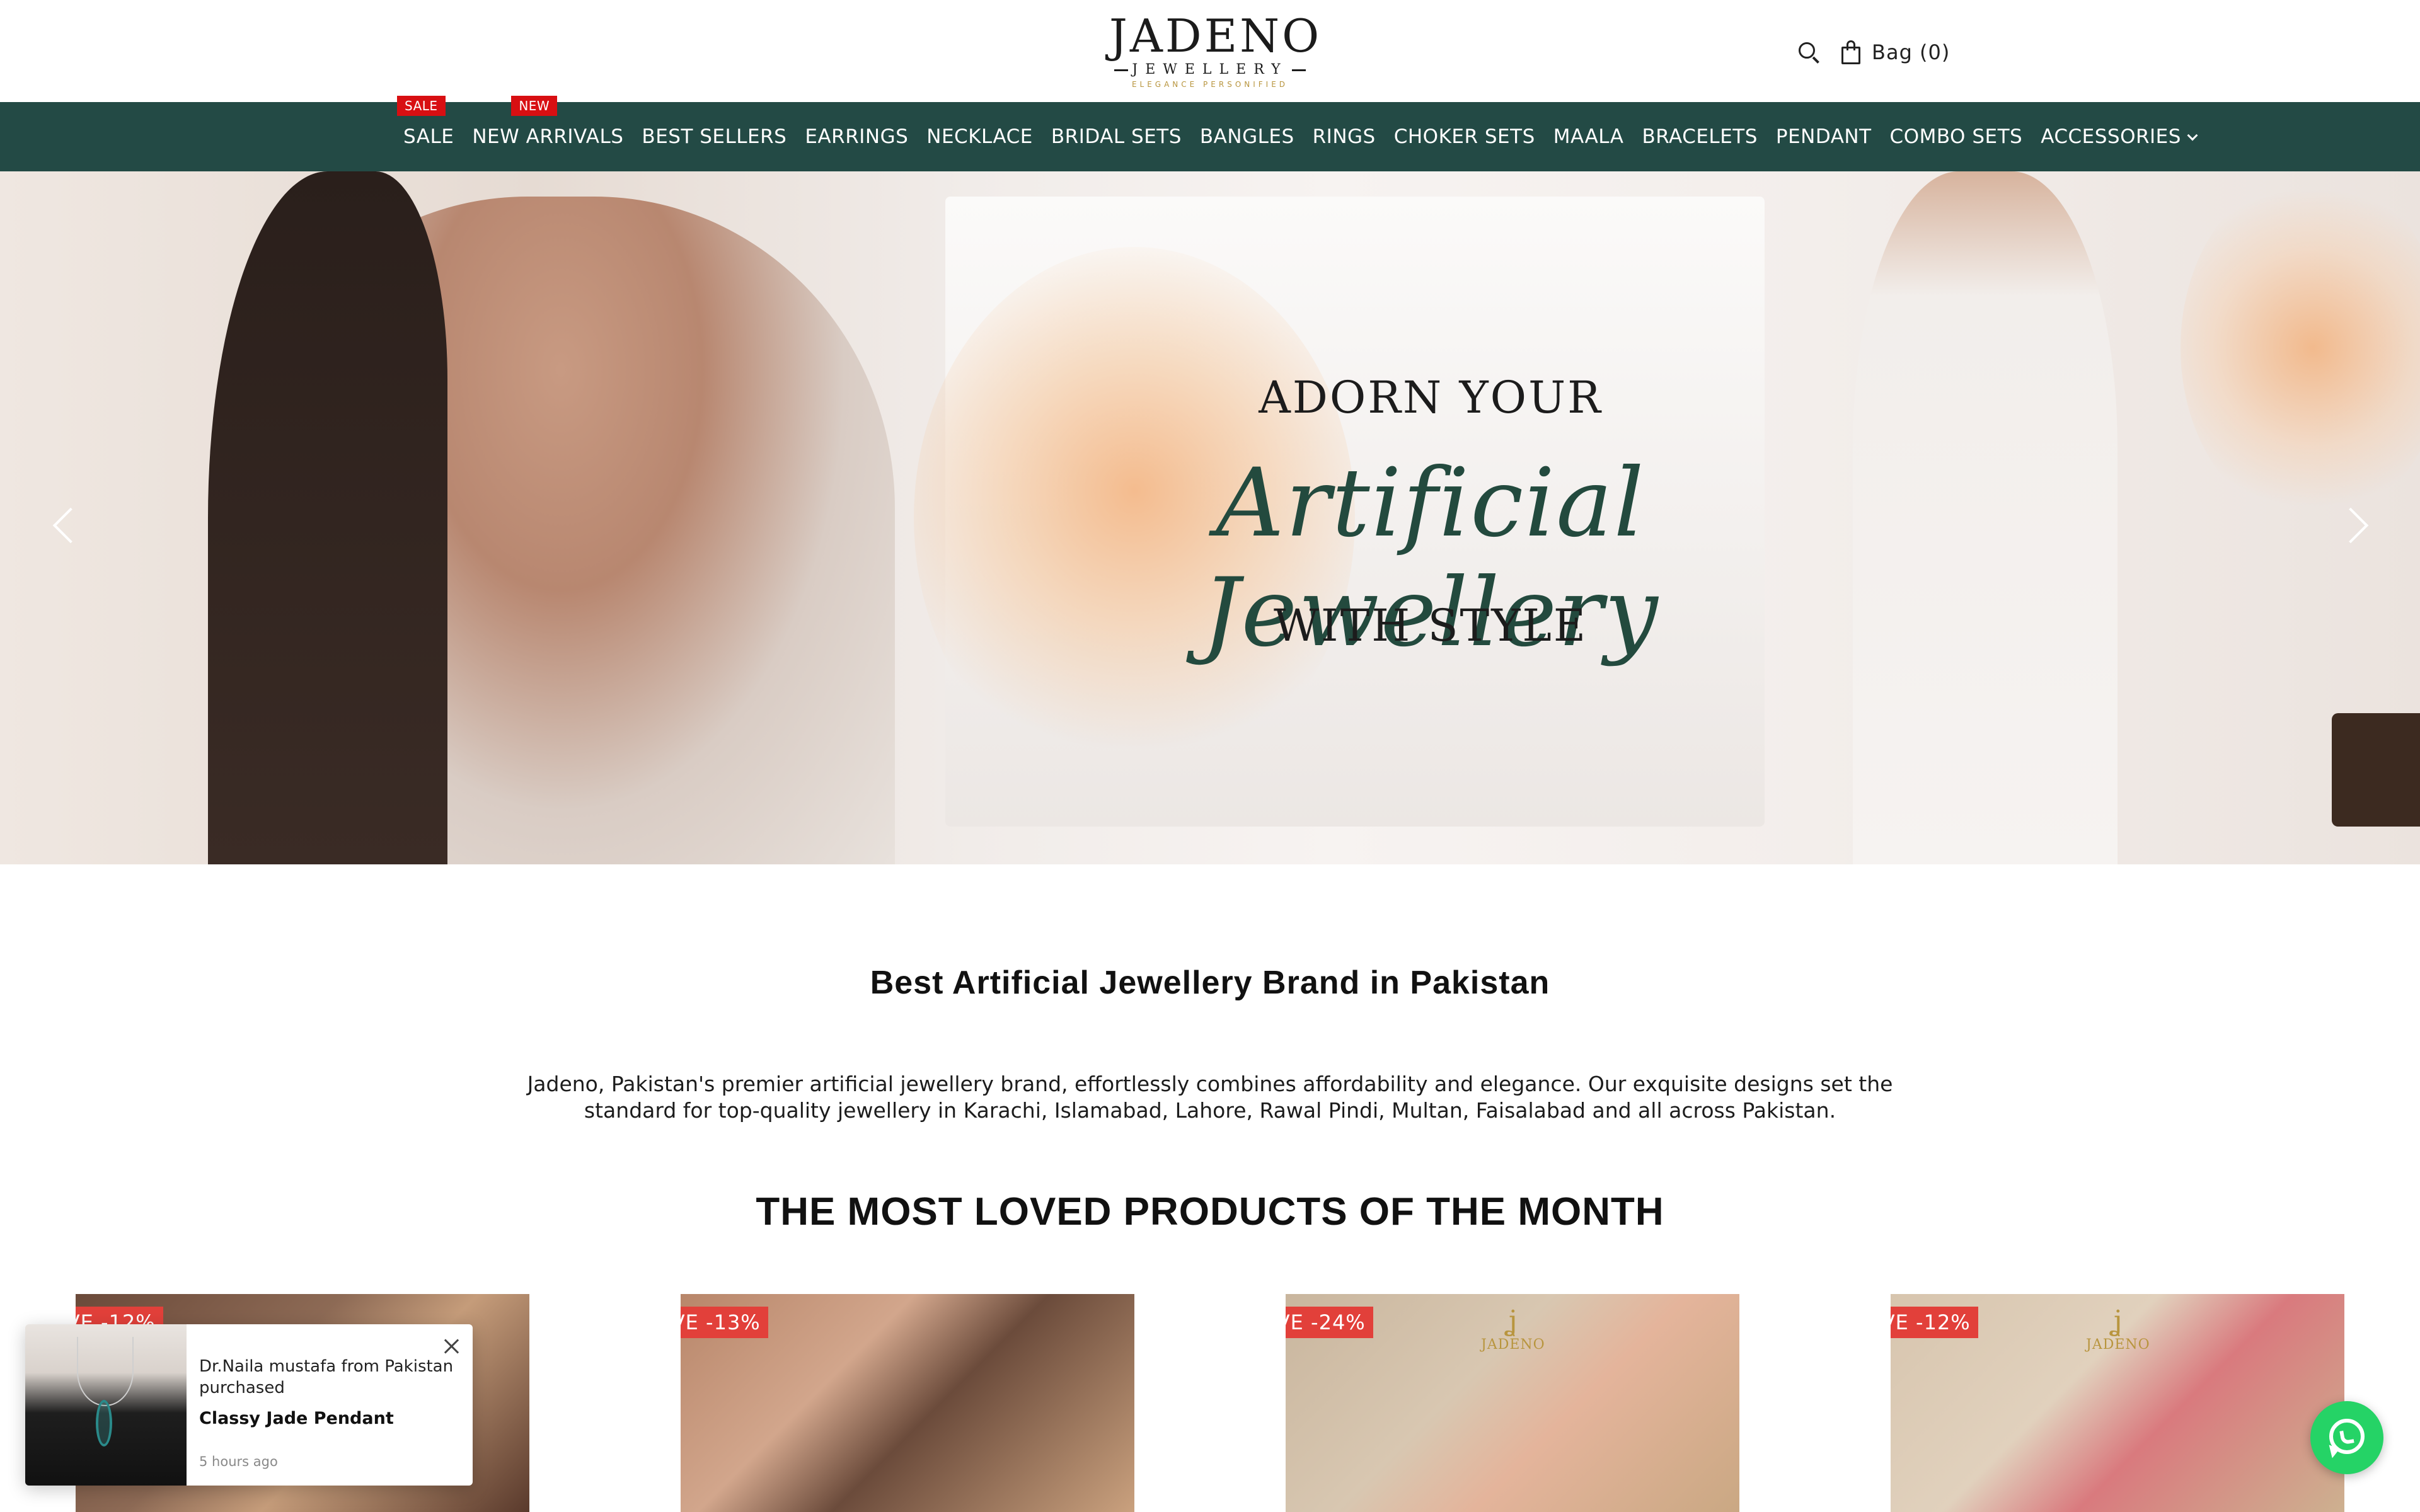  Describe the element at coordinates (2350, 525) in the screenshot. I see `chevron-right-icon` at that location.